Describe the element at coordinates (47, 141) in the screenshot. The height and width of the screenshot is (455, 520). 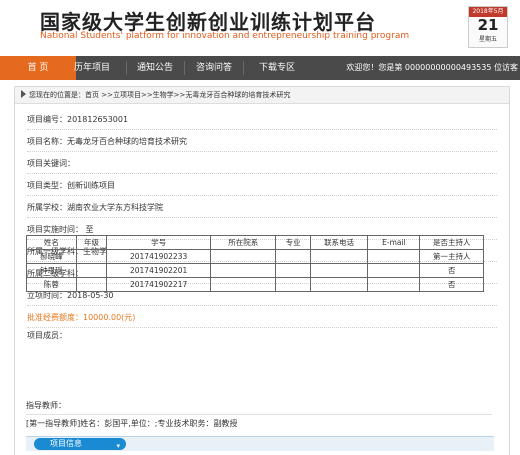
I see `field-label: 项目名称：` at that location.